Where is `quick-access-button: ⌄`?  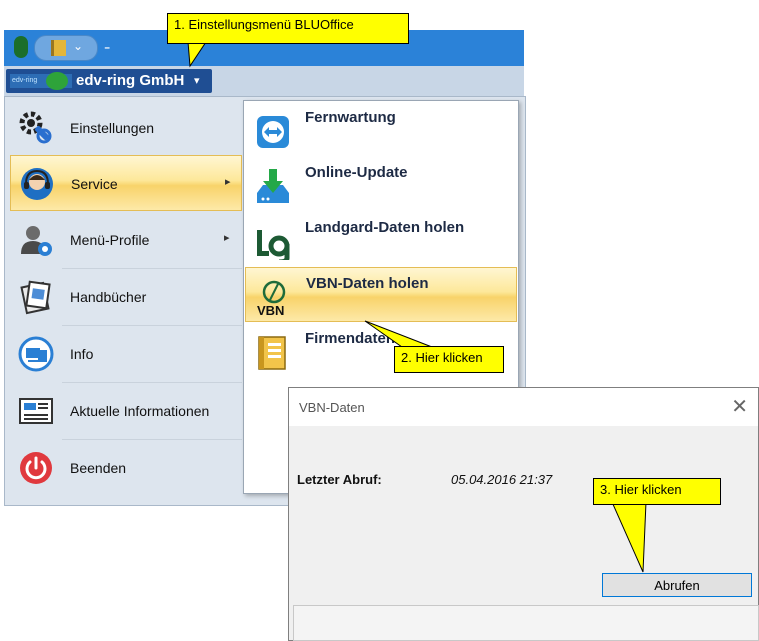
quick-access-button: ⌄ is located at coordinates (66, 48).